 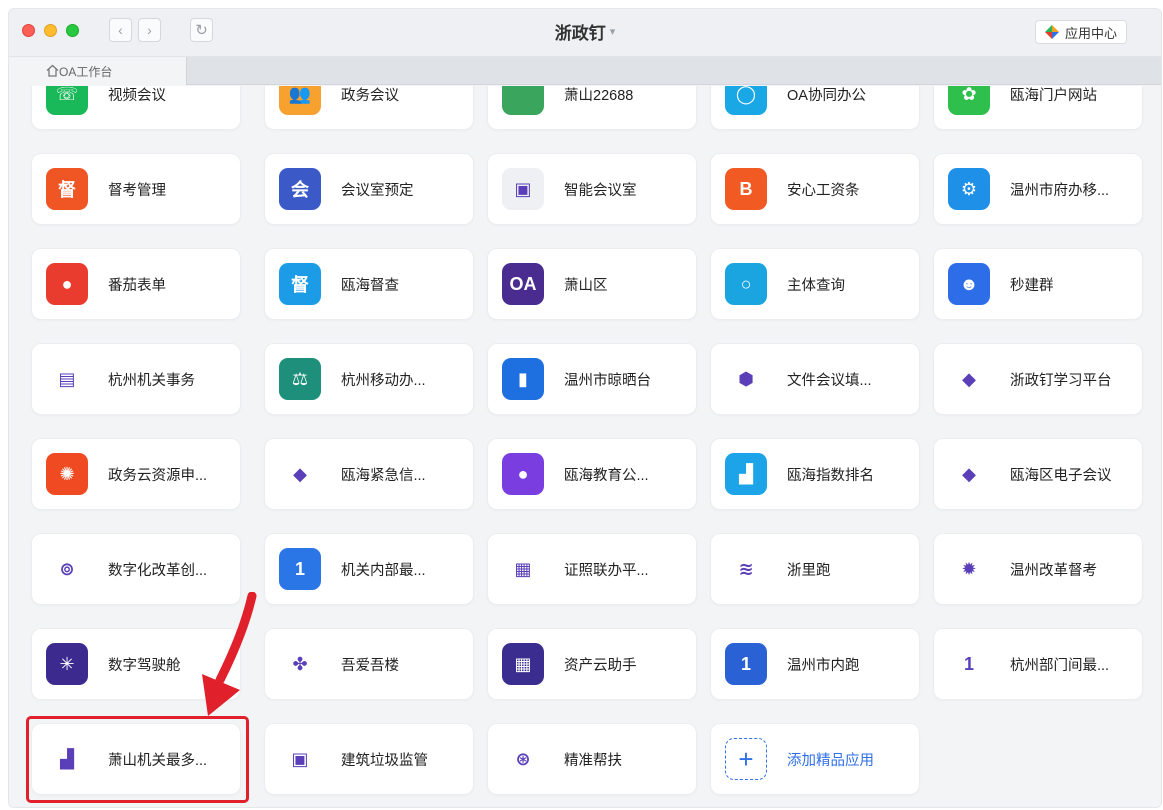 I want to click on app-card-label: 温州市内跑, so click(x=823, y=665).